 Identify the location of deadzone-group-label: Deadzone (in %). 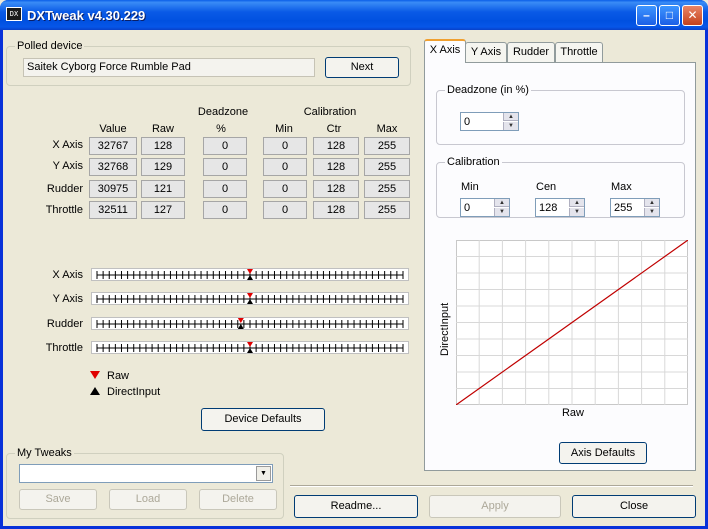
(488, 90).